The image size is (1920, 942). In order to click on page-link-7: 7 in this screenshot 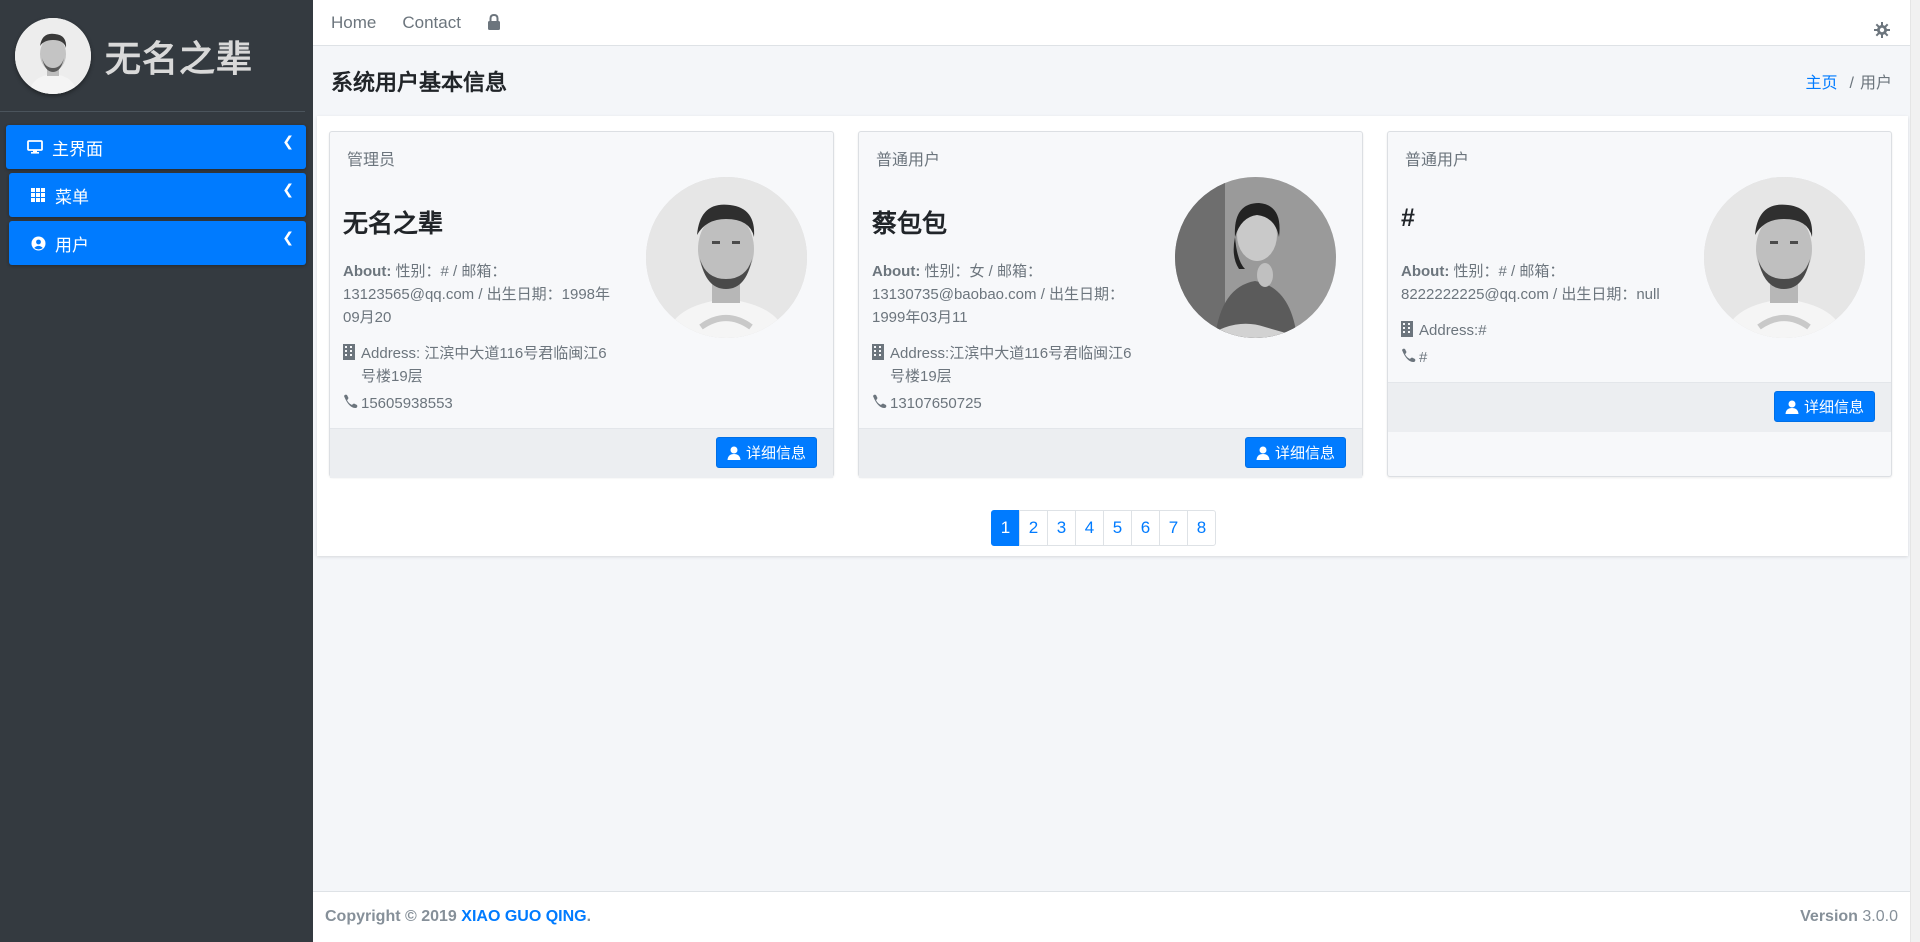, I will do `click(1173, 528)`.